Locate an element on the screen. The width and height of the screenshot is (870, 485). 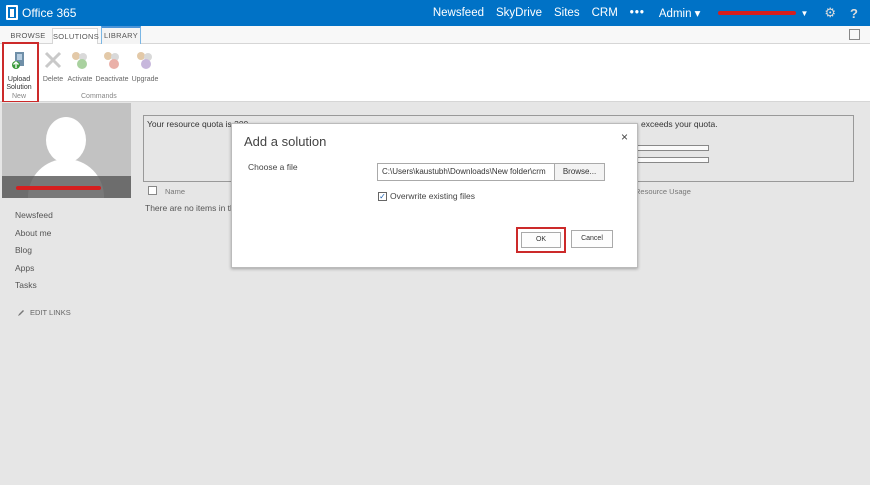
upgrade-button: Upgrade is located at coordinates (145, 67).